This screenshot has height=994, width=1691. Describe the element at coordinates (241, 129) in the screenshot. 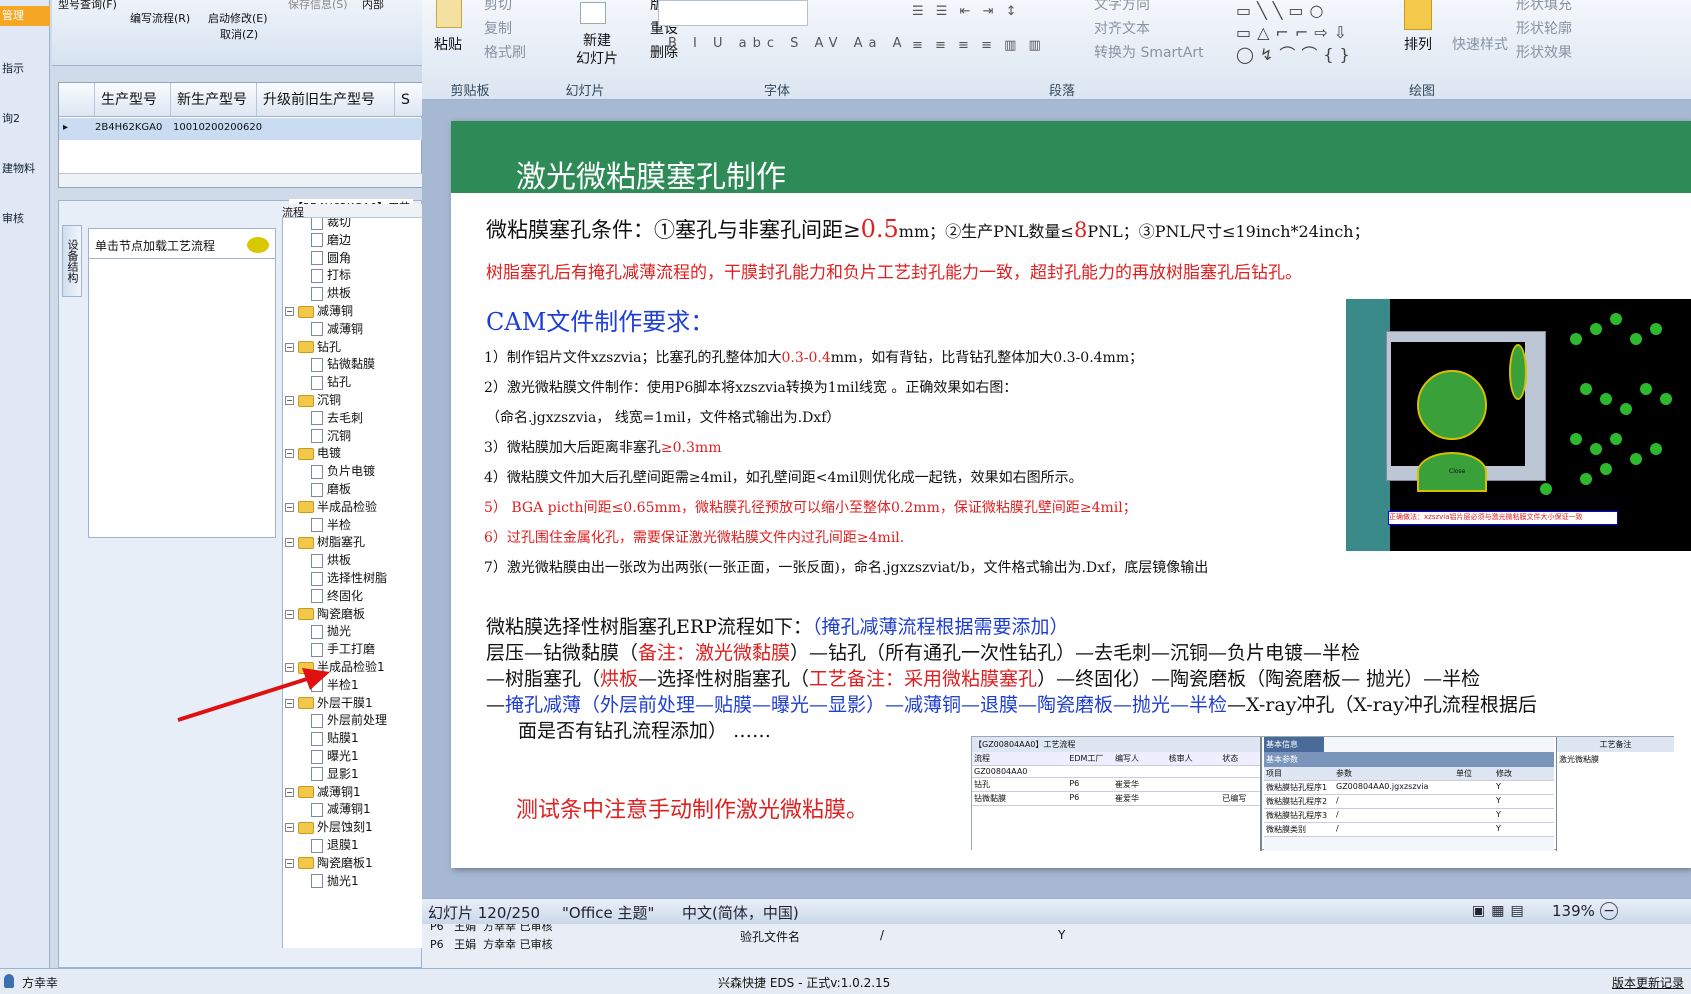

I see `table-row: ▸ 2B4H62KGA0 10010200200620` at that location.